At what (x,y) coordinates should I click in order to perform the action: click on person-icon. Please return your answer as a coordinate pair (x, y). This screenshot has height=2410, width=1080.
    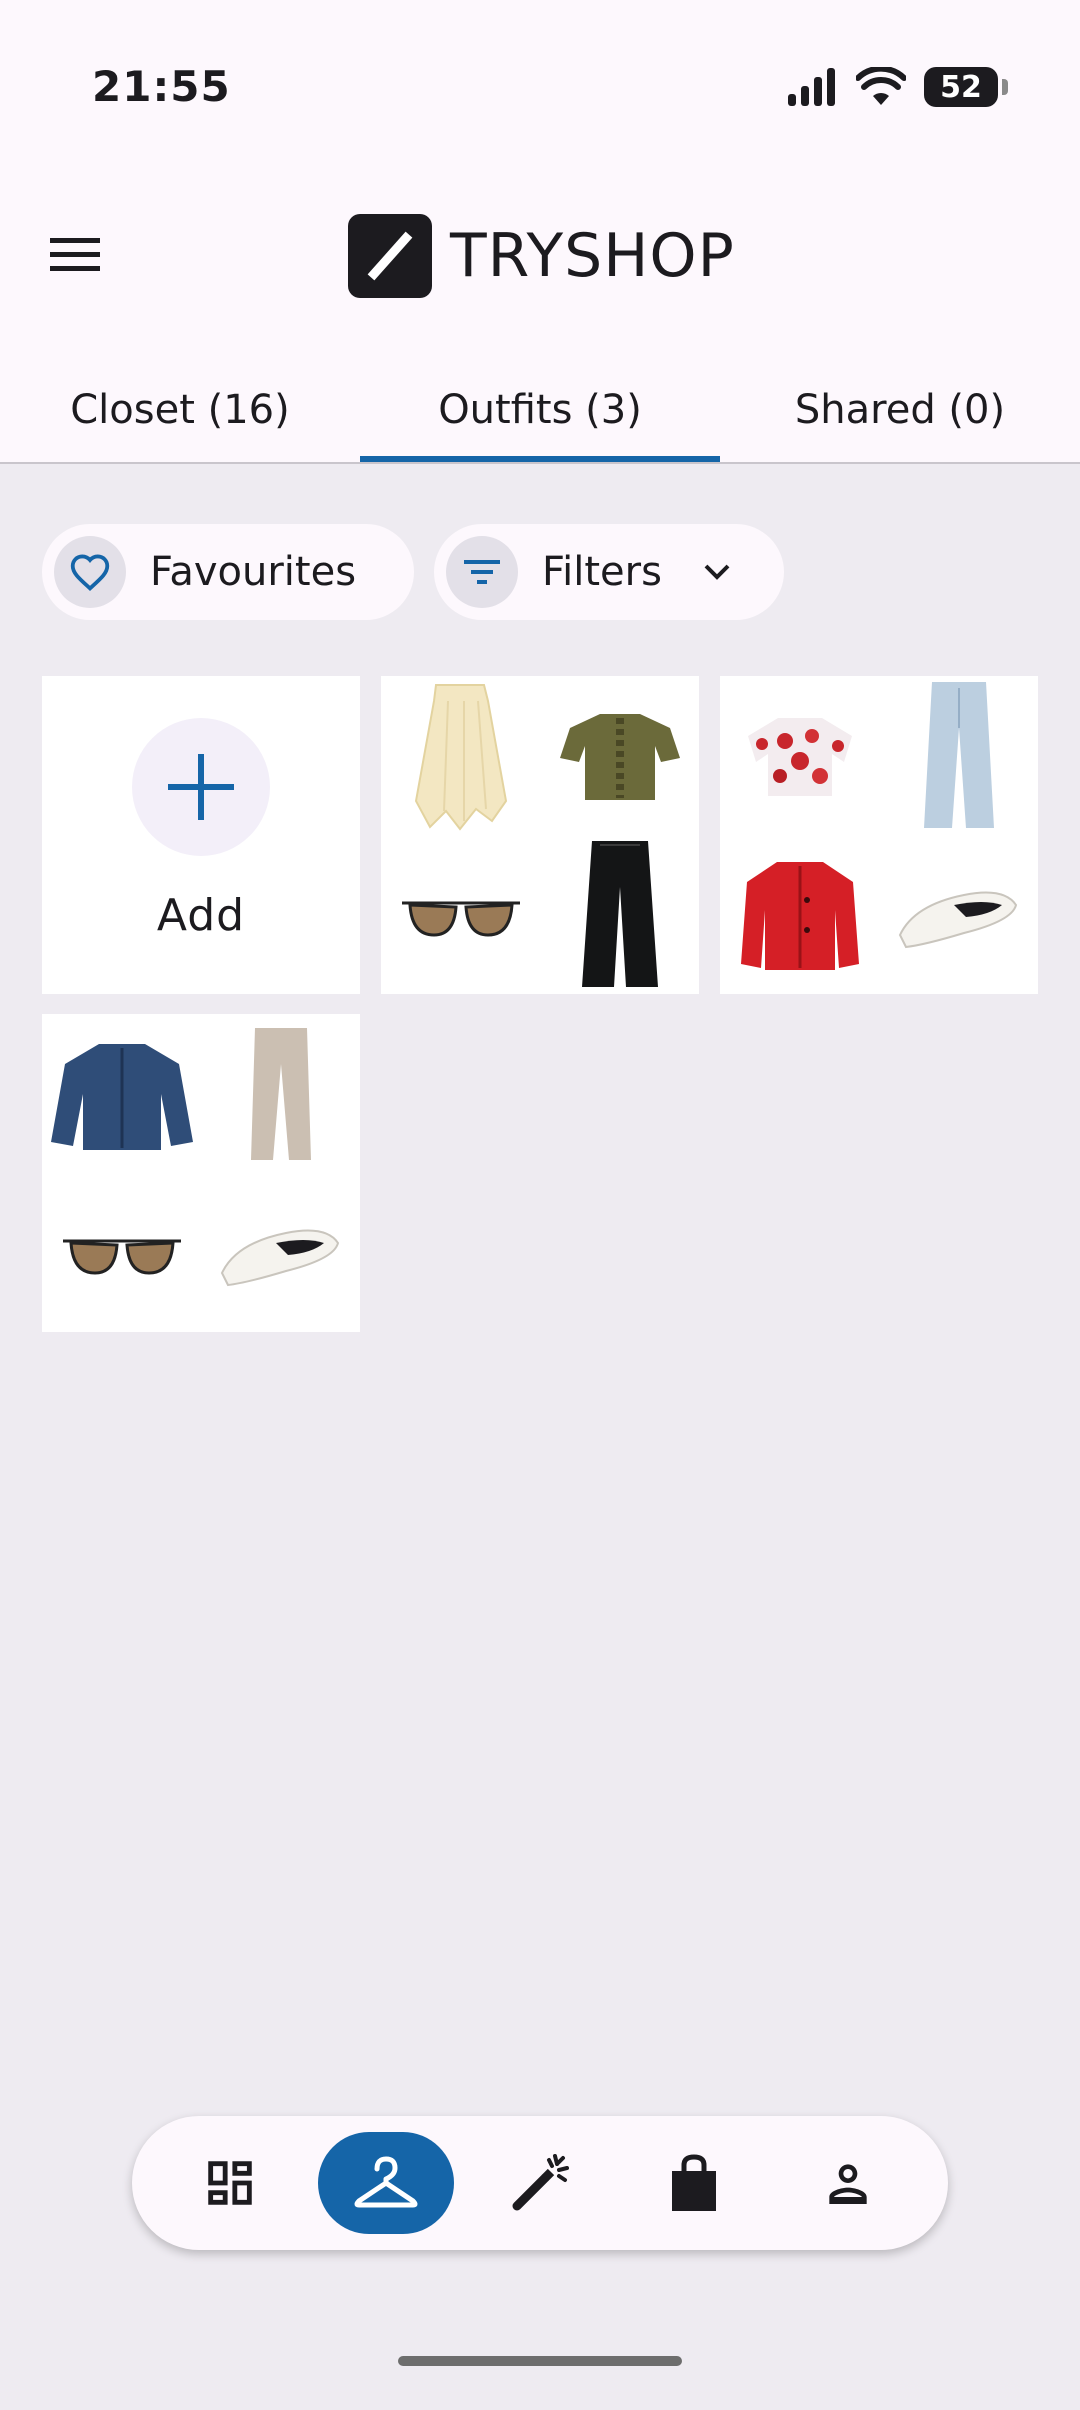
    Looking at the image, I should click on (848, 2184).